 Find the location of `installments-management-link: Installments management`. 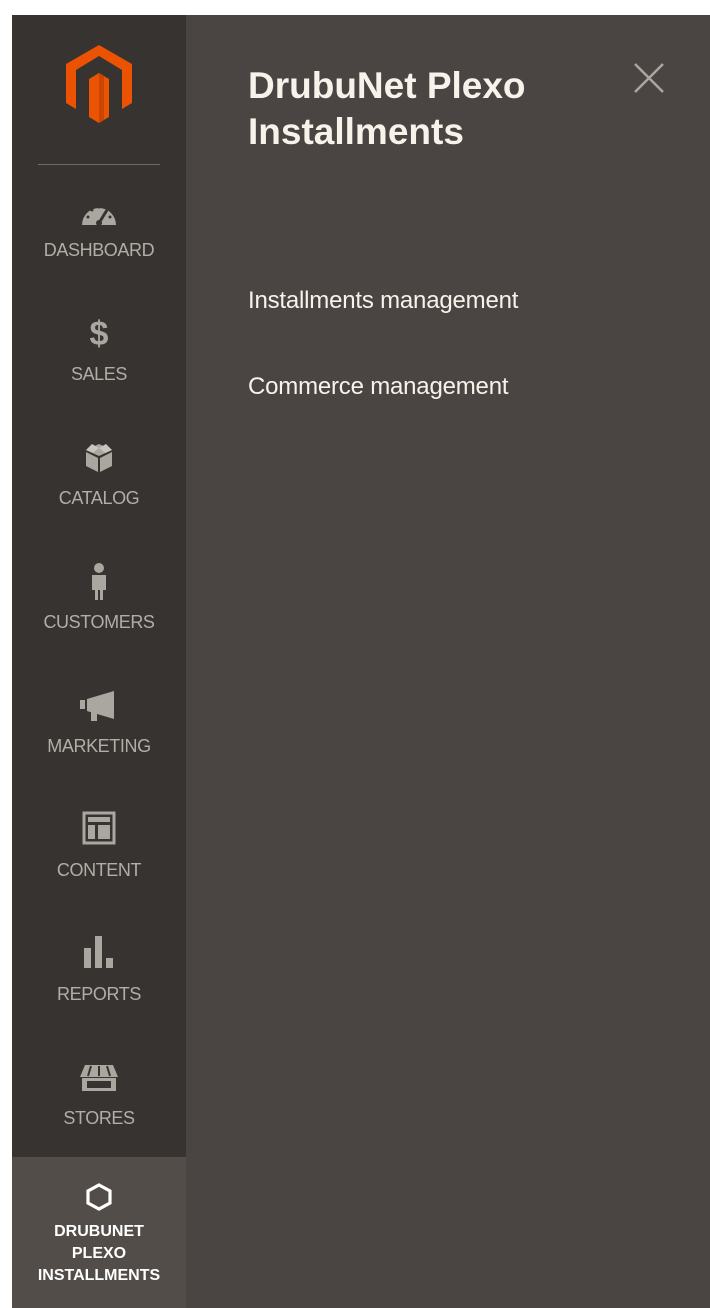

installments-management-link: Installments management is located at coordinates (383, 301).